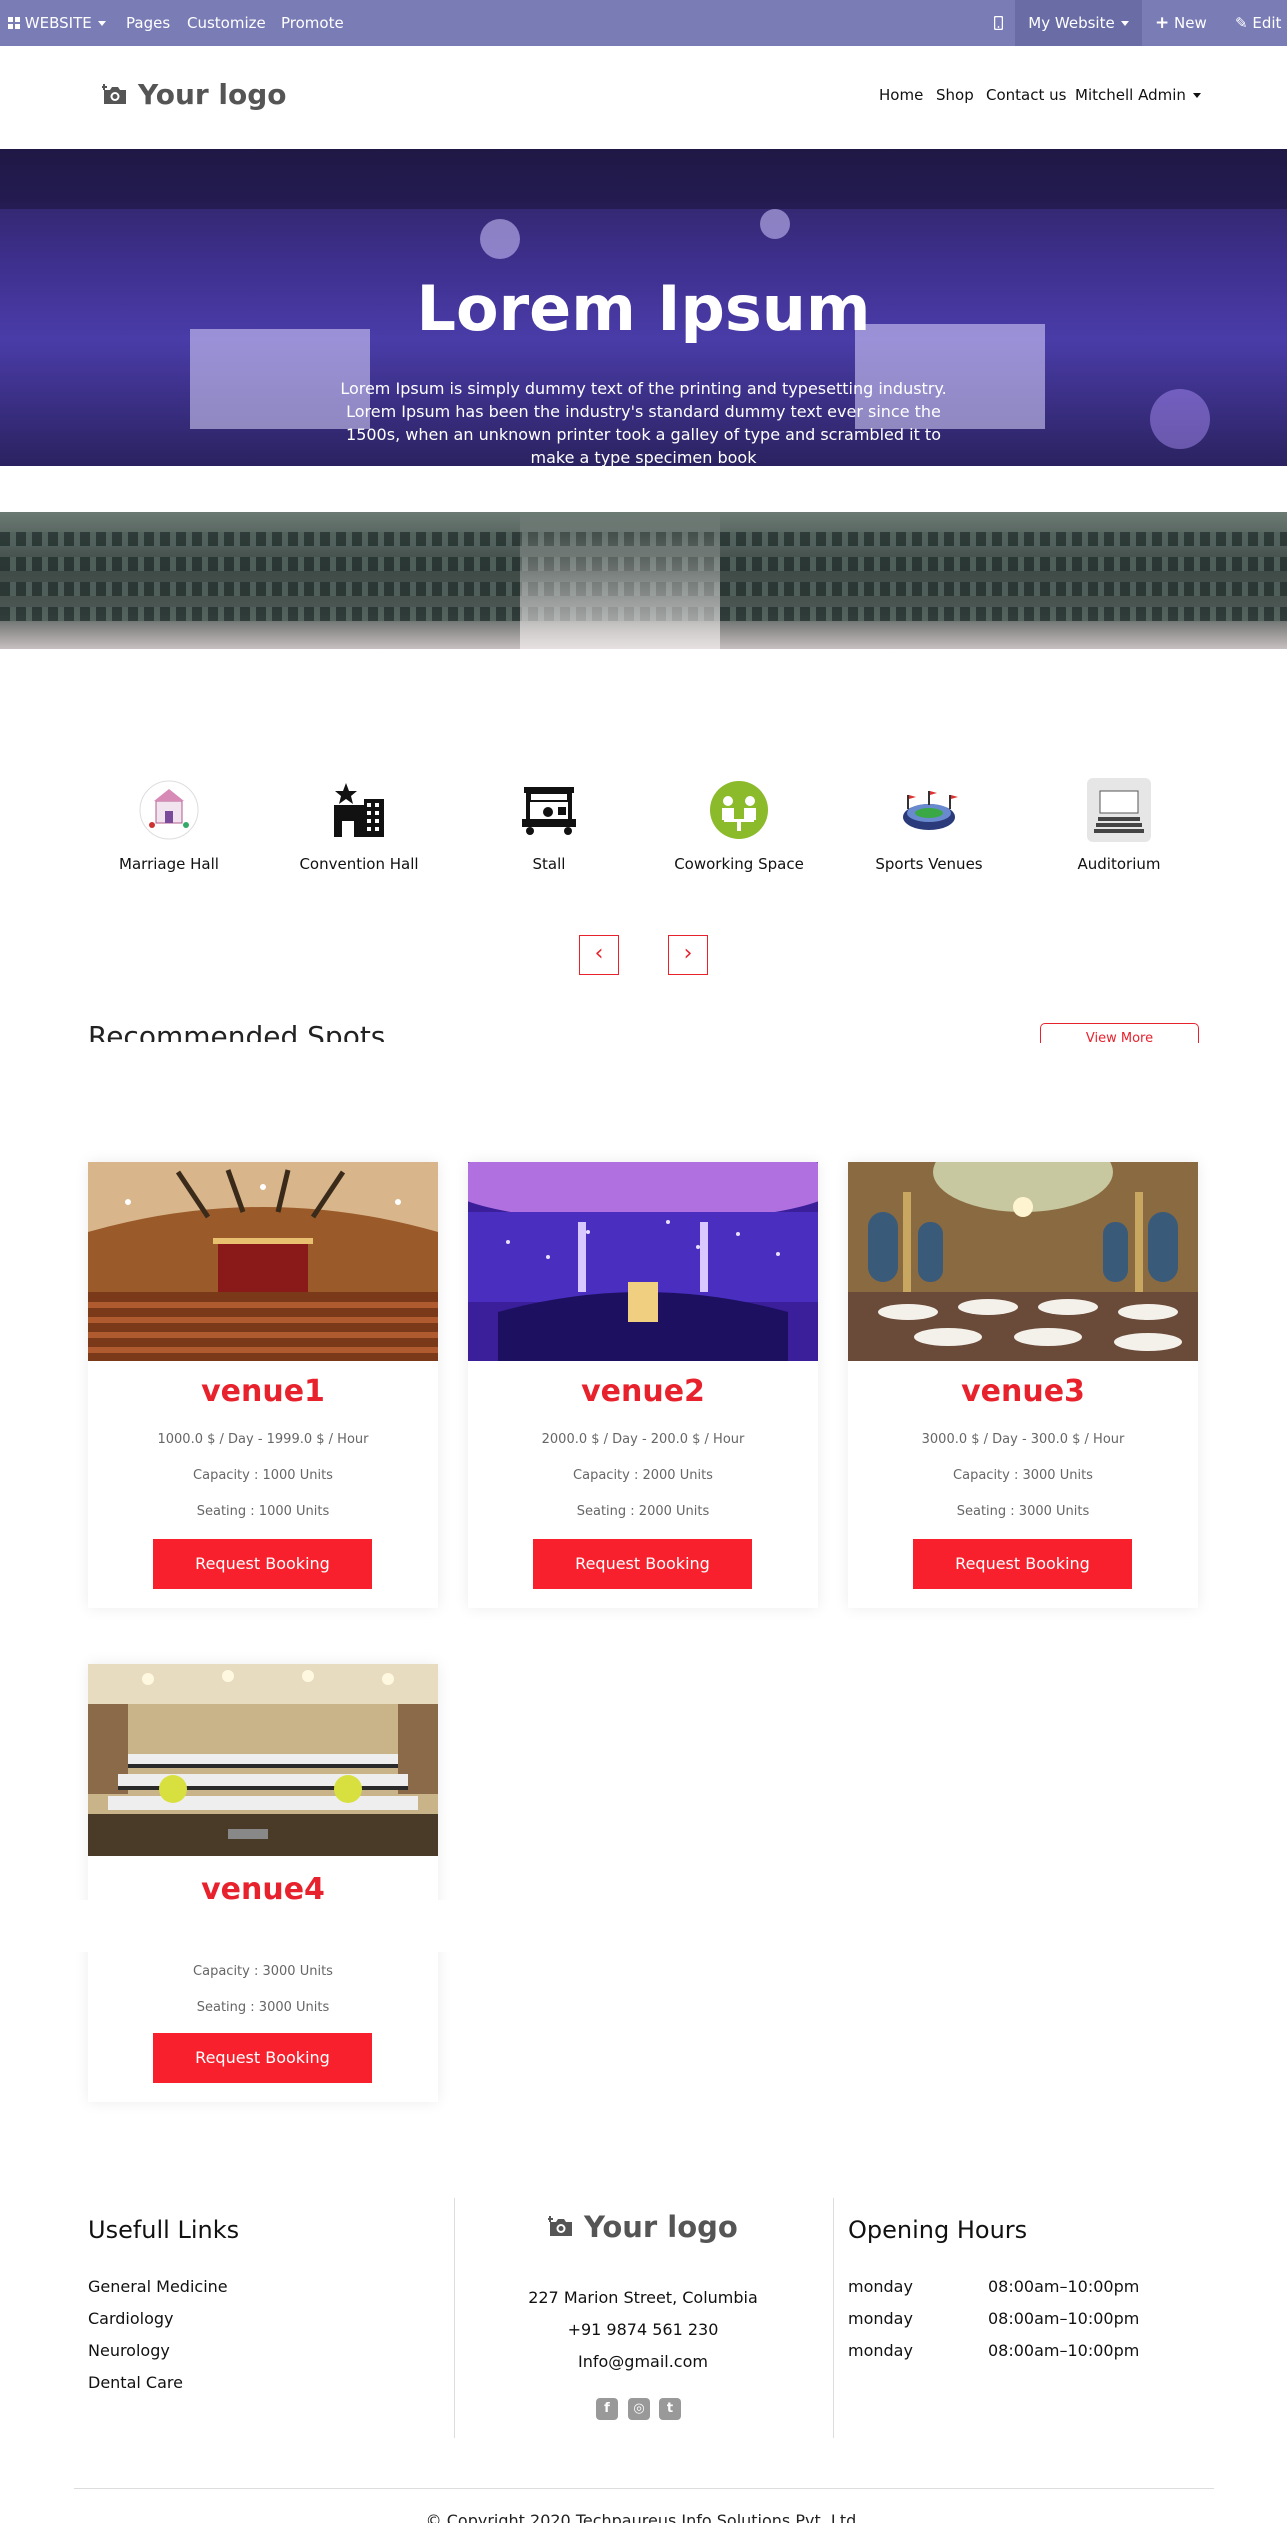  Describe the element at coordinates (620, 580) in the screenshot. I see `seating-aisle` at that location.